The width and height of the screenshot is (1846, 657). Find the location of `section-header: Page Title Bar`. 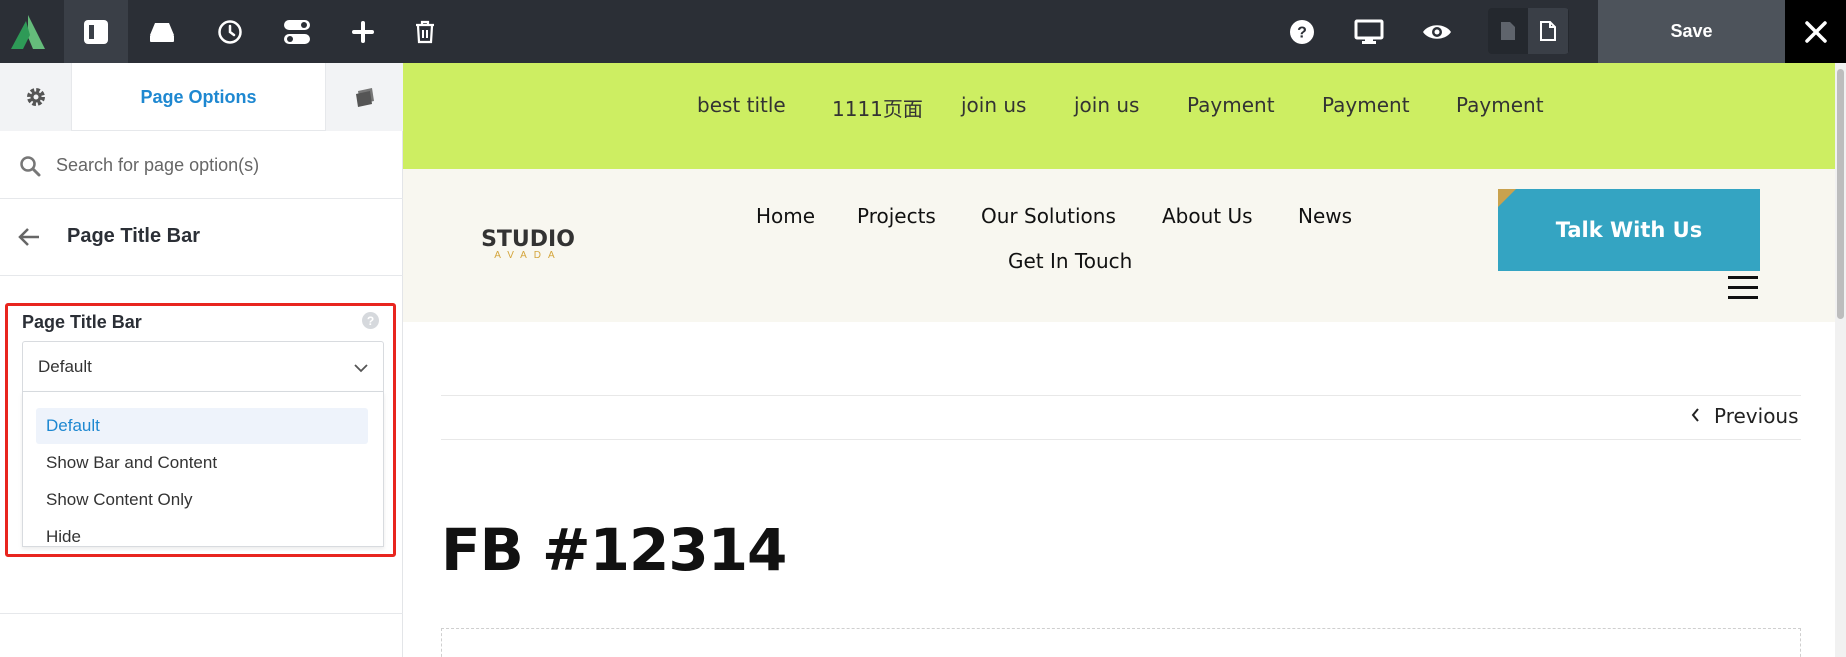

section-header: Page Title Bar is located at coordinates (201, 237).